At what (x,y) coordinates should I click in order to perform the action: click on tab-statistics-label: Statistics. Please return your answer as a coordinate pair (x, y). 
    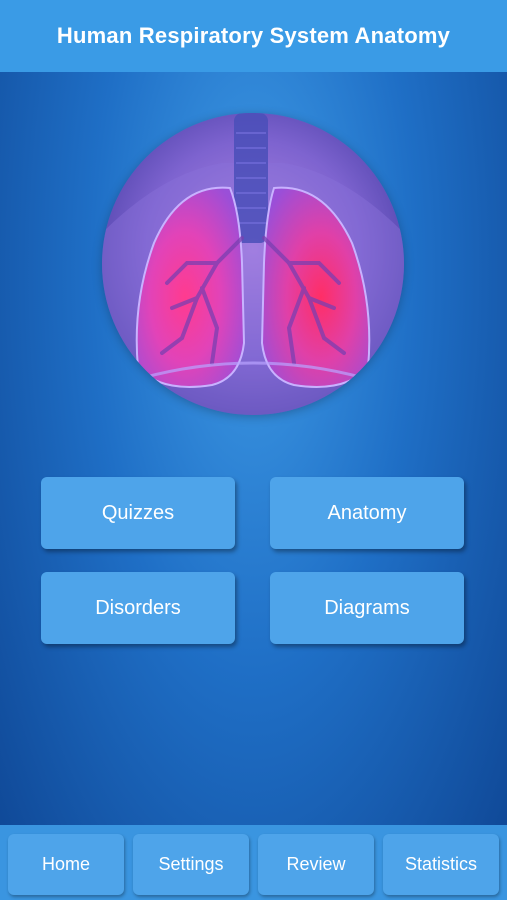
    Looking at the image, I should click on (441, 864).